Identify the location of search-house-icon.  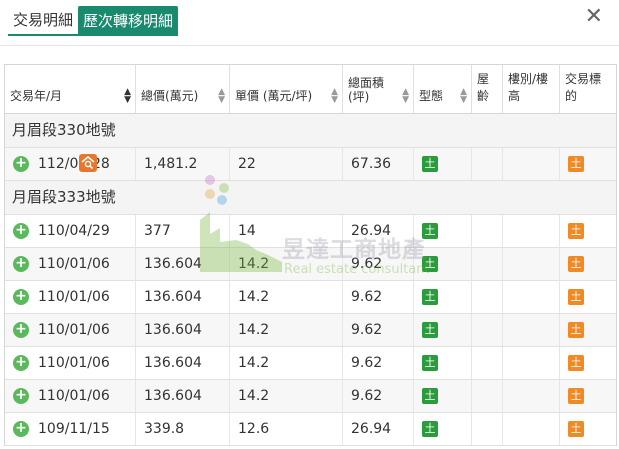
(88, 163).